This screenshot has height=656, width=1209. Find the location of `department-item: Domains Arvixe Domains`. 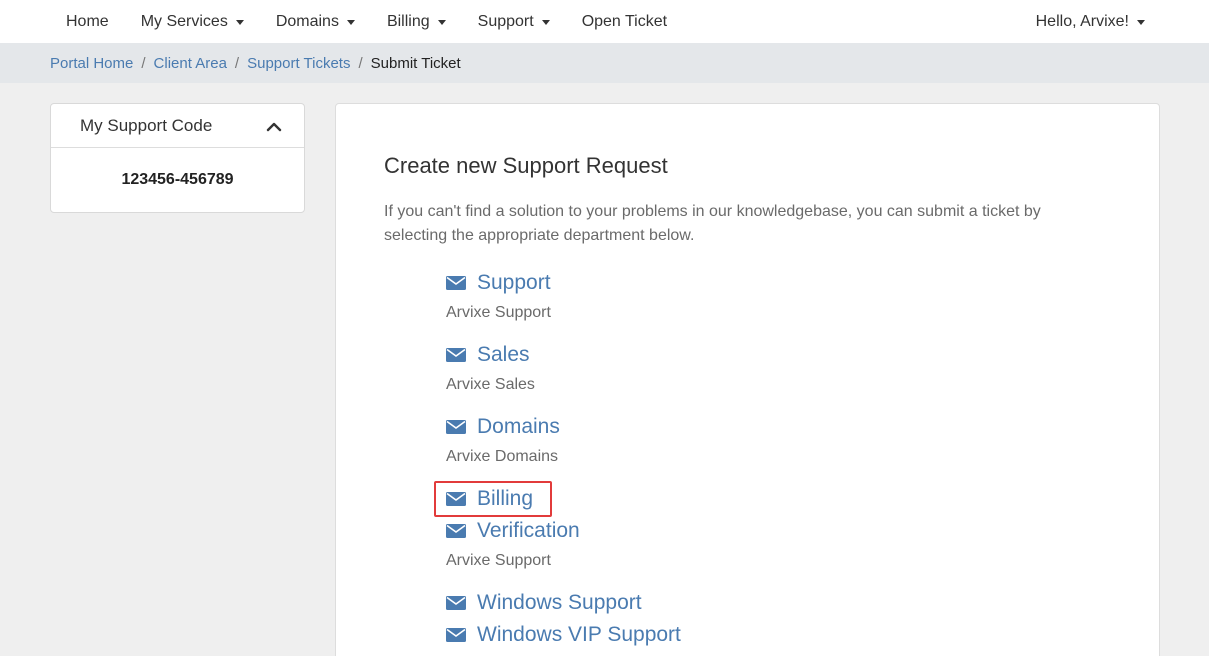

department-item: Domains Arvixe Domains is located at coordinates (503, 439).